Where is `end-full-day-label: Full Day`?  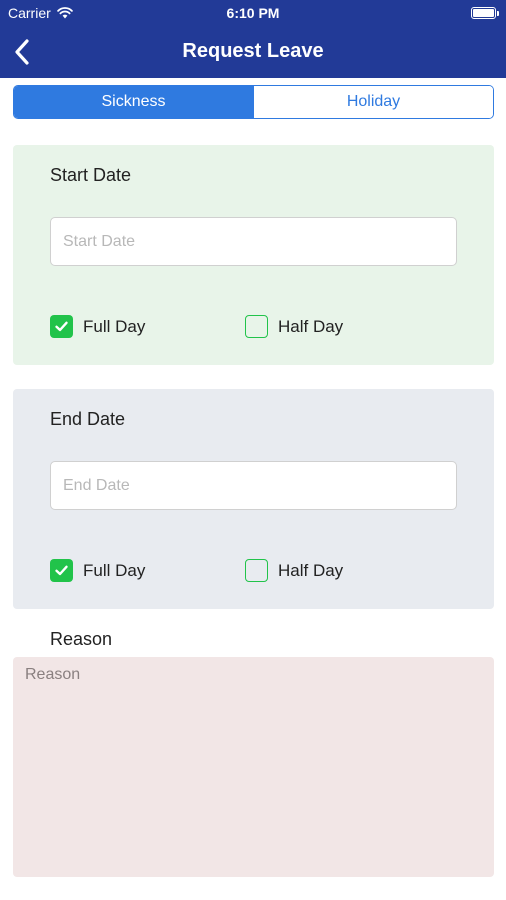
end-full-day-label: Full Day is located at coordinates (114, 570).